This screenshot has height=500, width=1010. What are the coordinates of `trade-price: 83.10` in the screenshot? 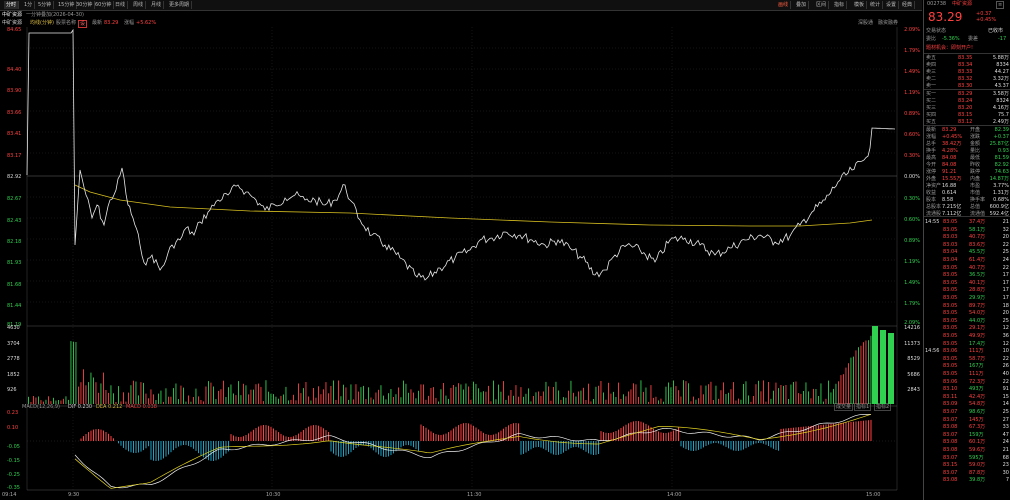 It's located at (950, 389).